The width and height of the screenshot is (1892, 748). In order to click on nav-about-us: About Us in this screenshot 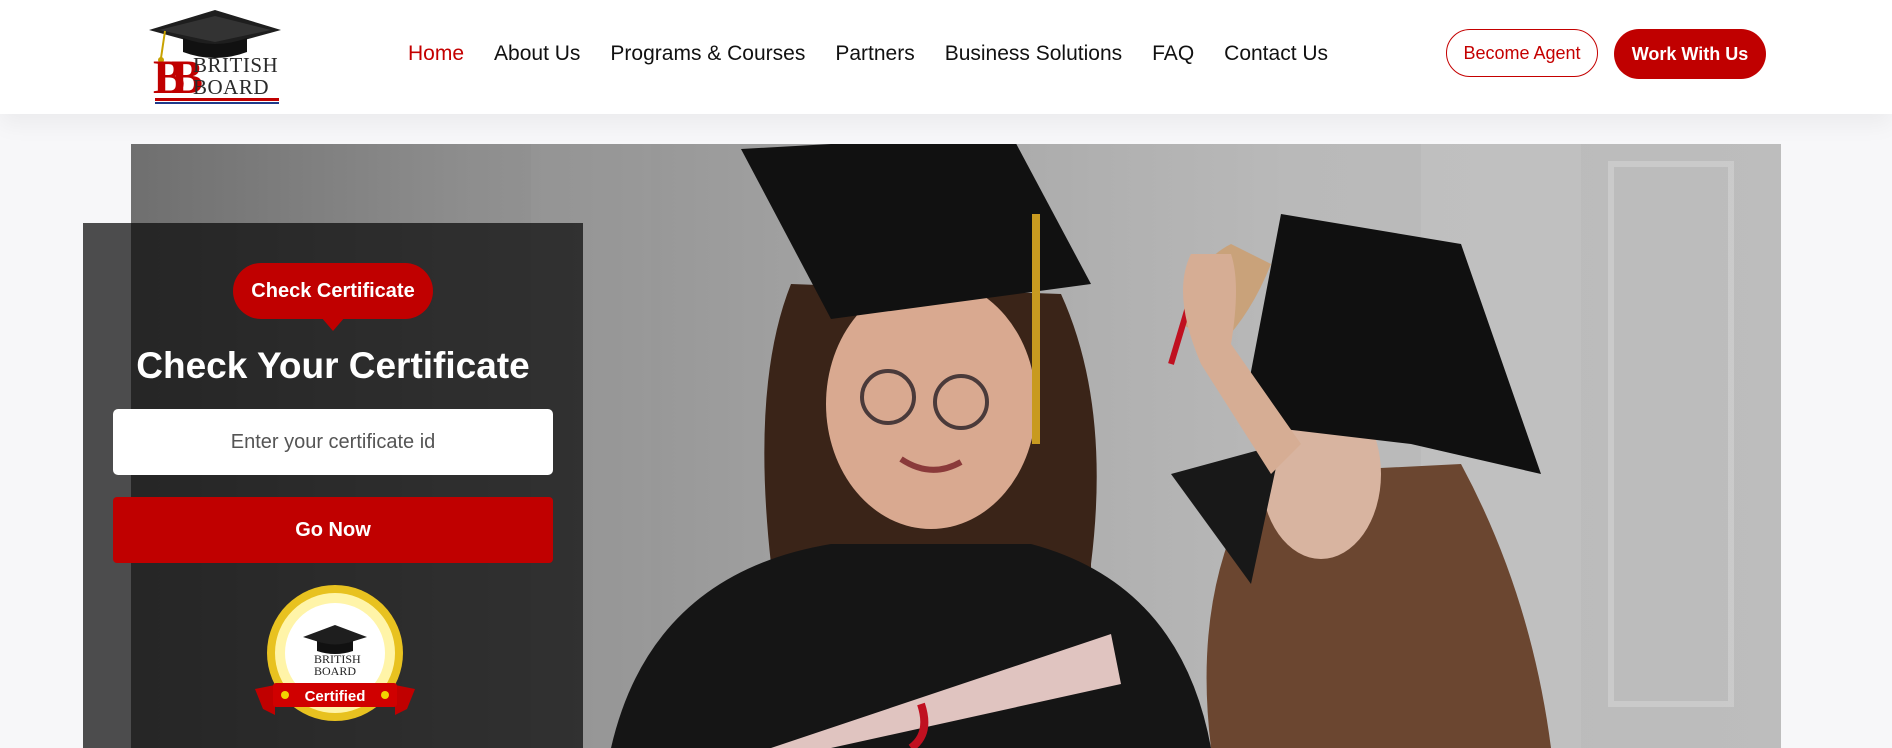, I will do `click(537, 54)`.